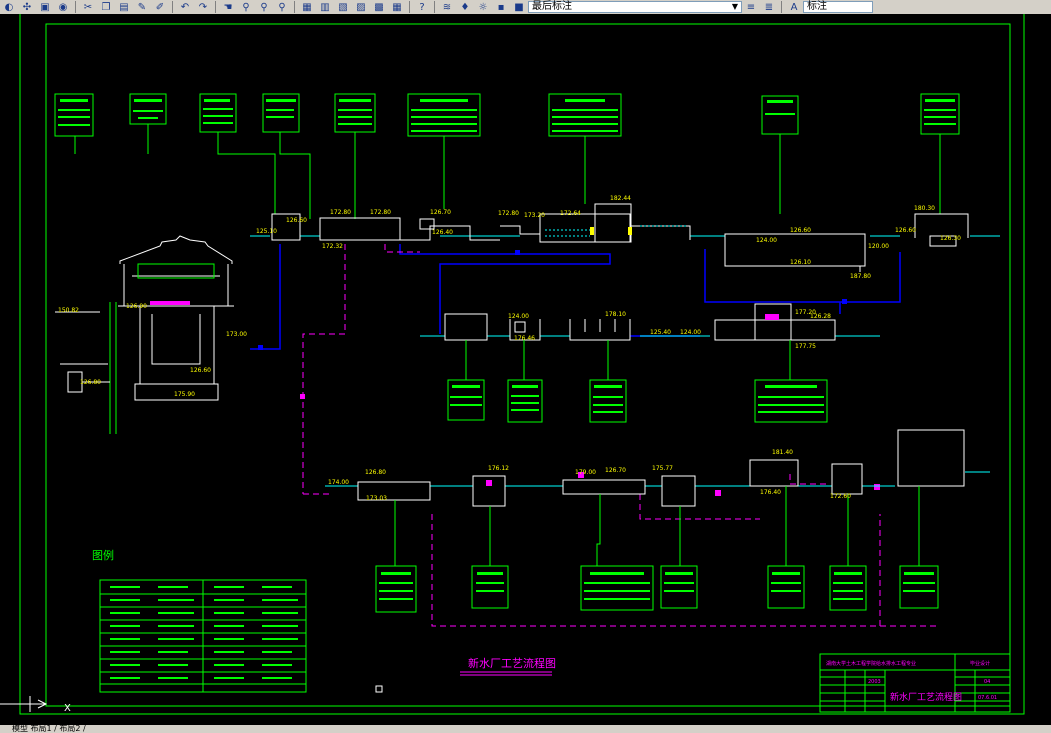  I want to click on cut-icon: ✂, so click(88, 7).